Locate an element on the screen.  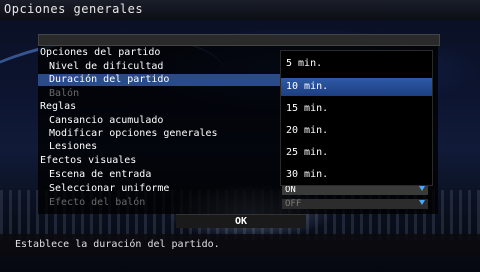
section-efectos-visuales: Efectos visuales is located at coordinates (88, 160).